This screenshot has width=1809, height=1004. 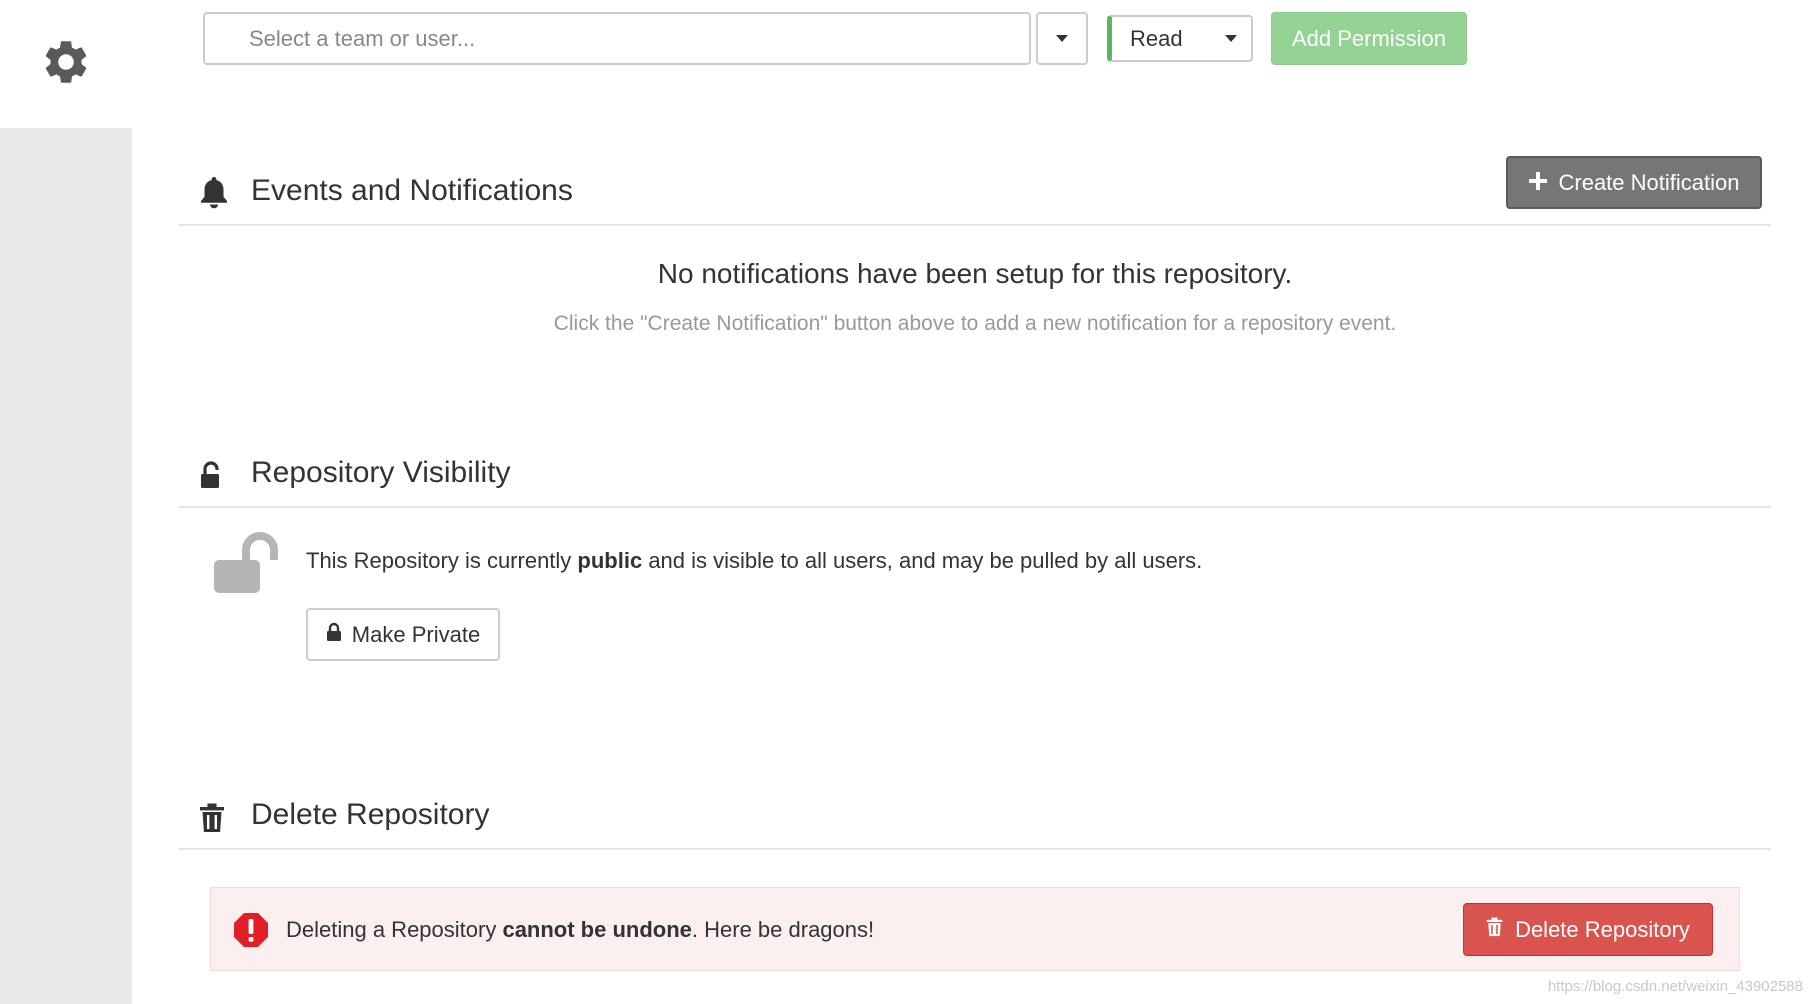 I want to click on make-private-button: Make Private, so click(x=403, y=634).